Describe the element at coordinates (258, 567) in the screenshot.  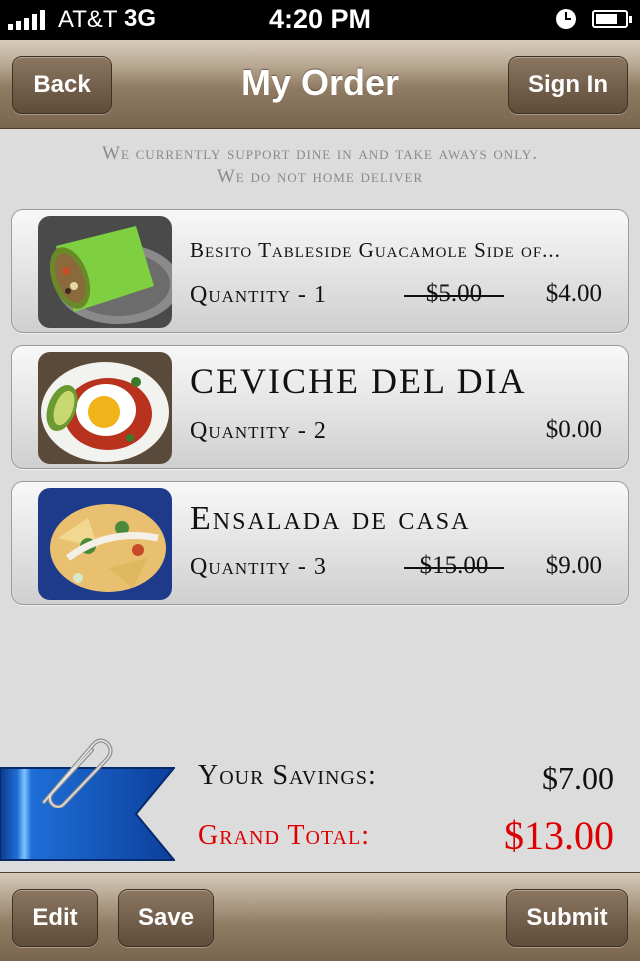
I see `item-quantity: Quantity - 3` at that location.